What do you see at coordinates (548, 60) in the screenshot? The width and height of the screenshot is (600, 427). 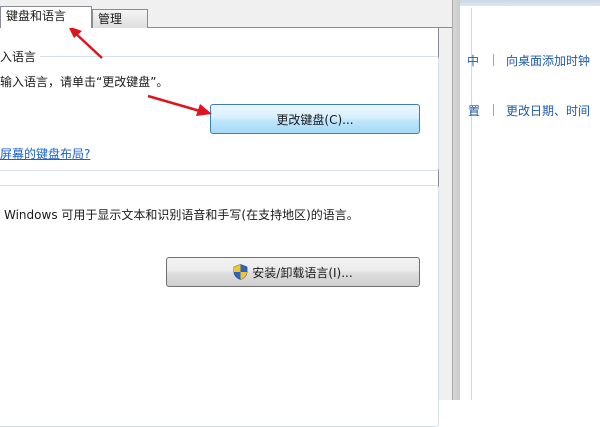 I see `add-clock-link: 向桌面添加时钟` at bounding box center [548, 60].